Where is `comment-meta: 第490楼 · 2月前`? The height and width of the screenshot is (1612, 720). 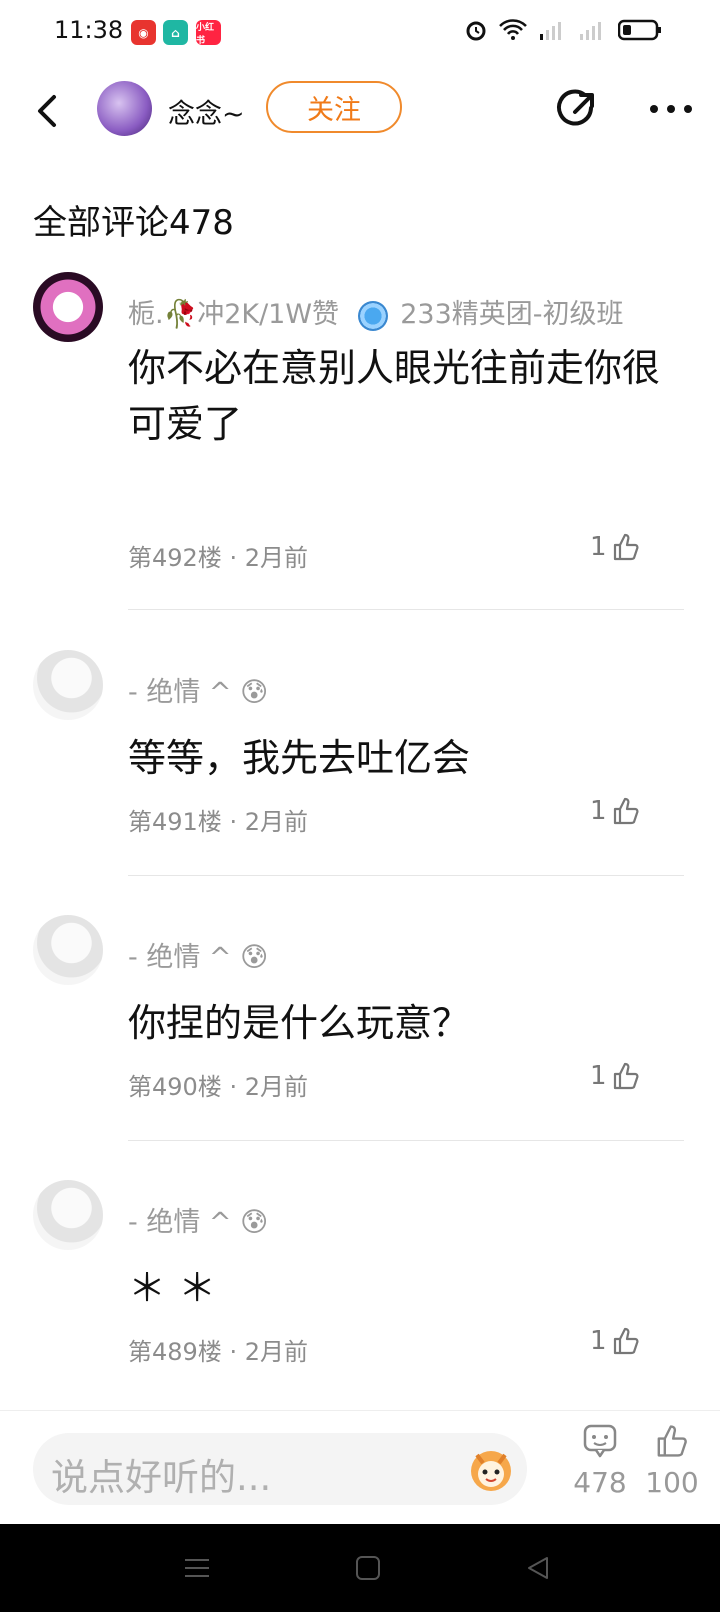 comment-meta: 第490楼 · 2月前 is located at coordinates (218, 1087).